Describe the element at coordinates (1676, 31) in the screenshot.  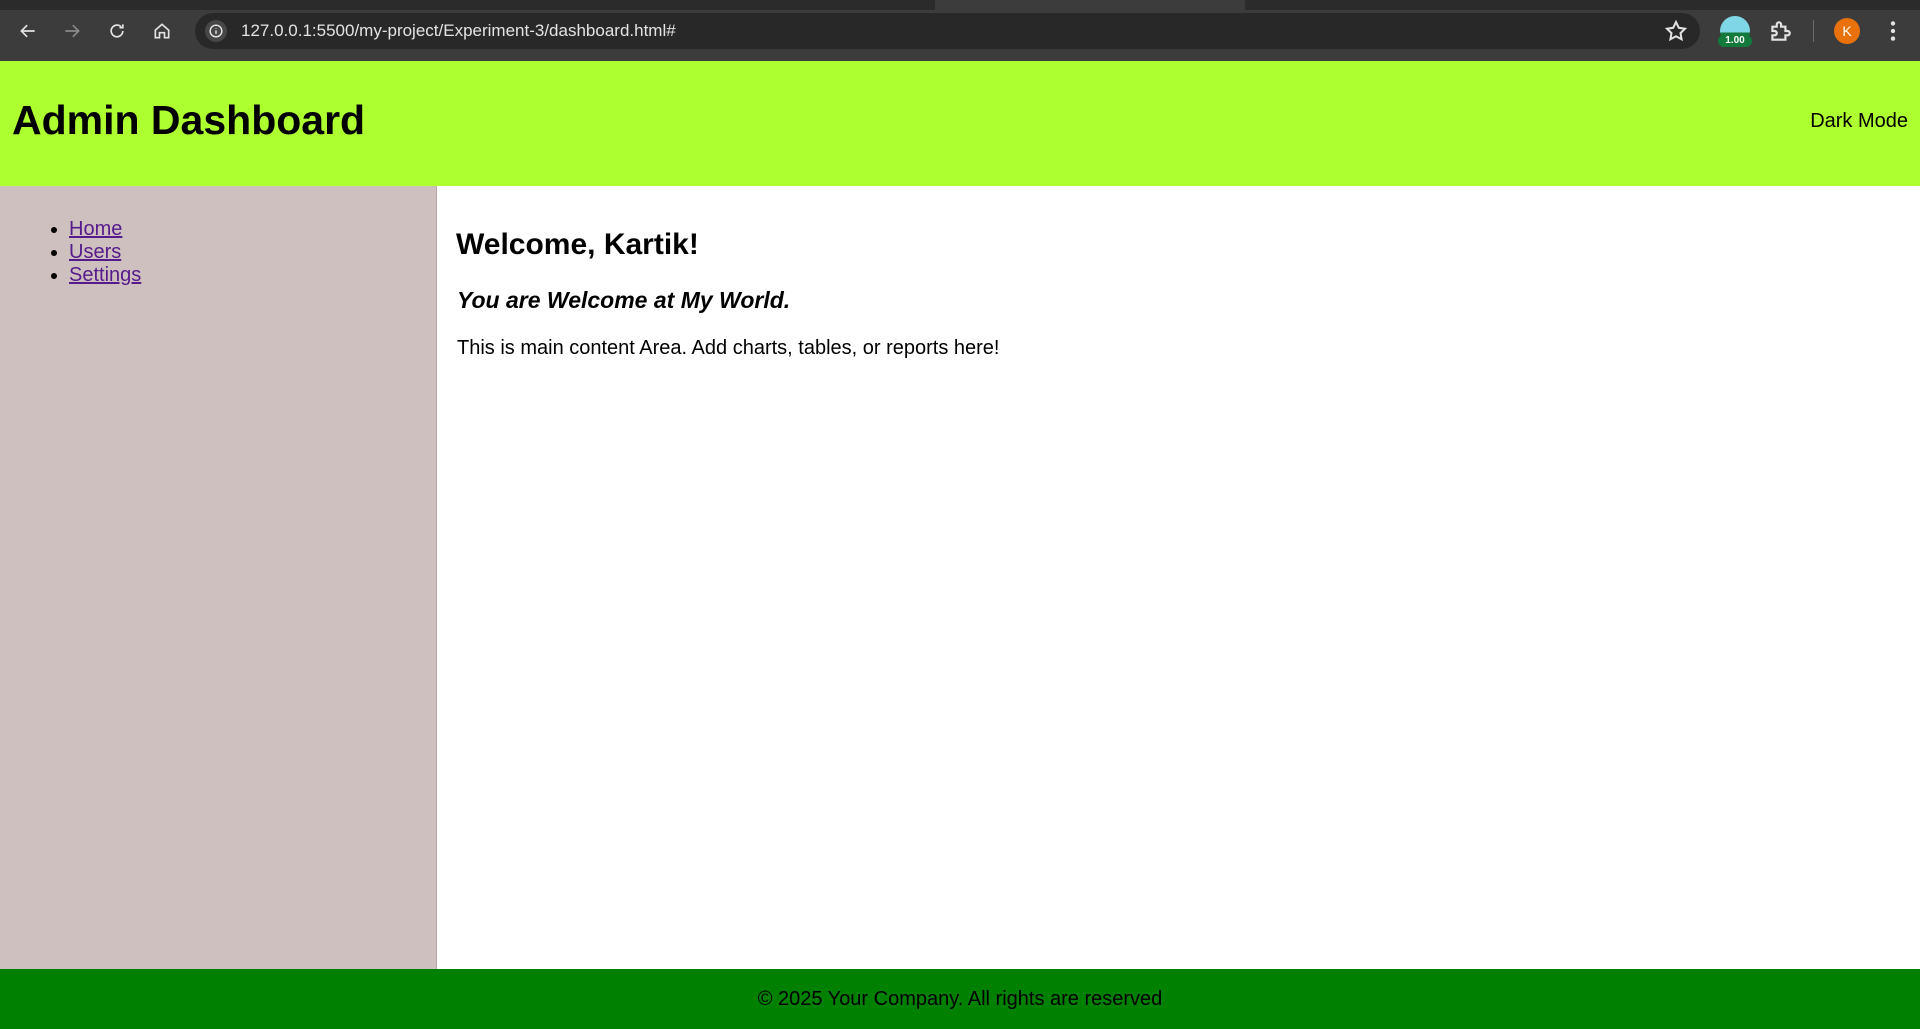
I see `bookmark-star-icon` at that location.